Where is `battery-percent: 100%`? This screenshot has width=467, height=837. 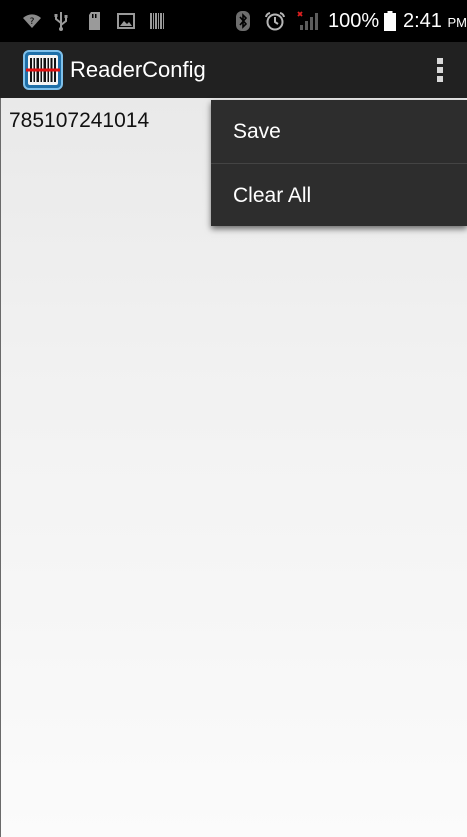
battery-percent: 100% is located at coordinates (354, 21).